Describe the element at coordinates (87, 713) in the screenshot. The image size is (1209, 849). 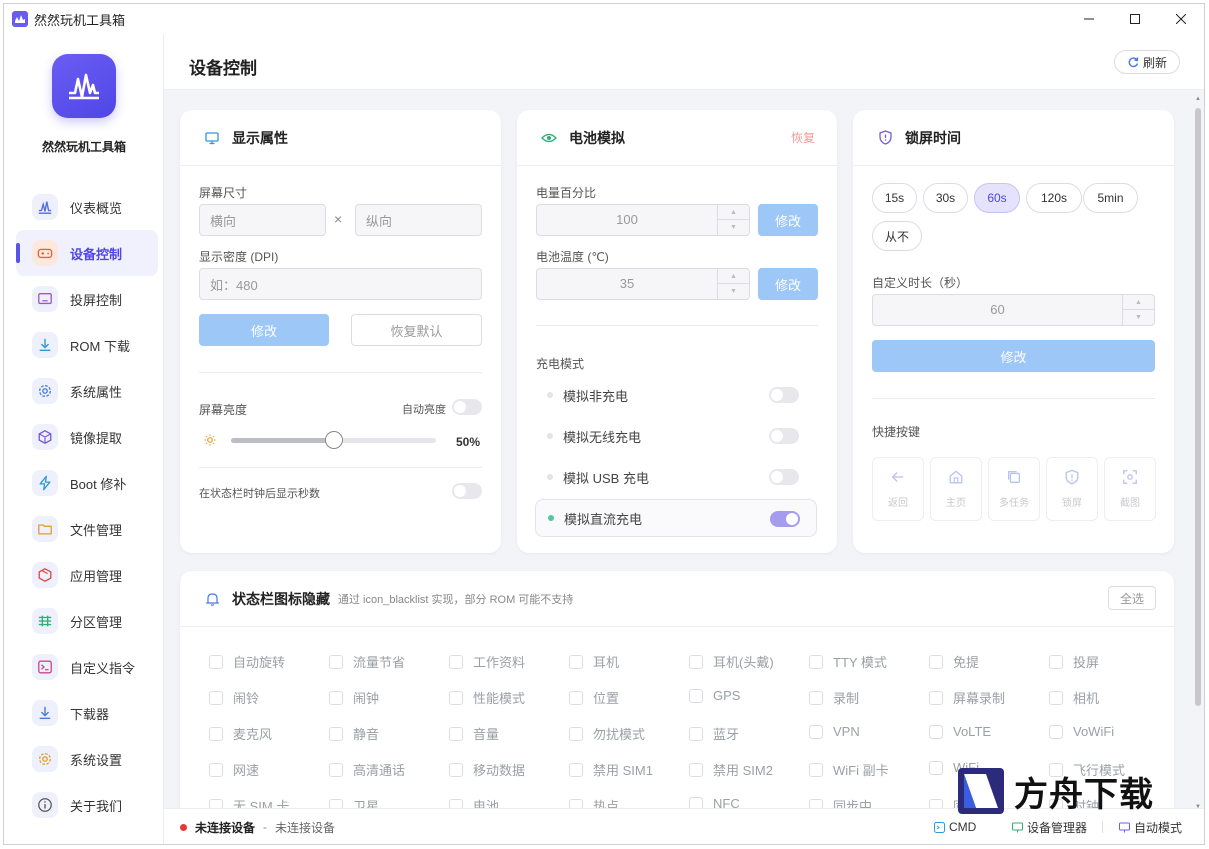
I see `sidebar-item-11: 下载器` at that location.